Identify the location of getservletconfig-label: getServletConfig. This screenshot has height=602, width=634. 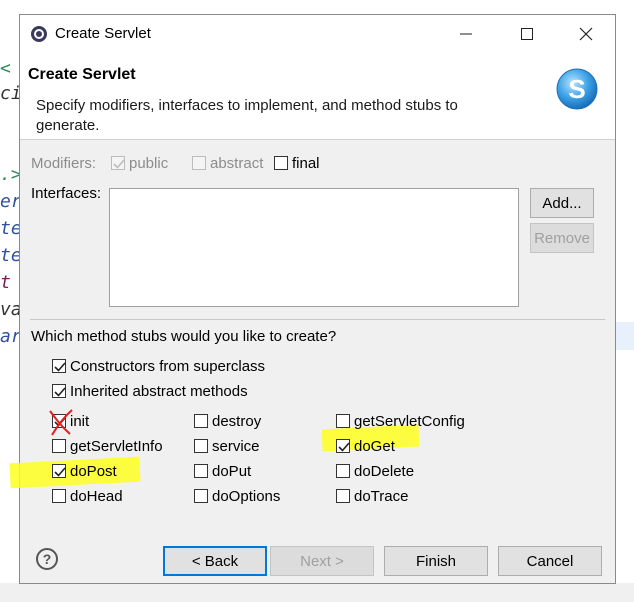
(409, 421).